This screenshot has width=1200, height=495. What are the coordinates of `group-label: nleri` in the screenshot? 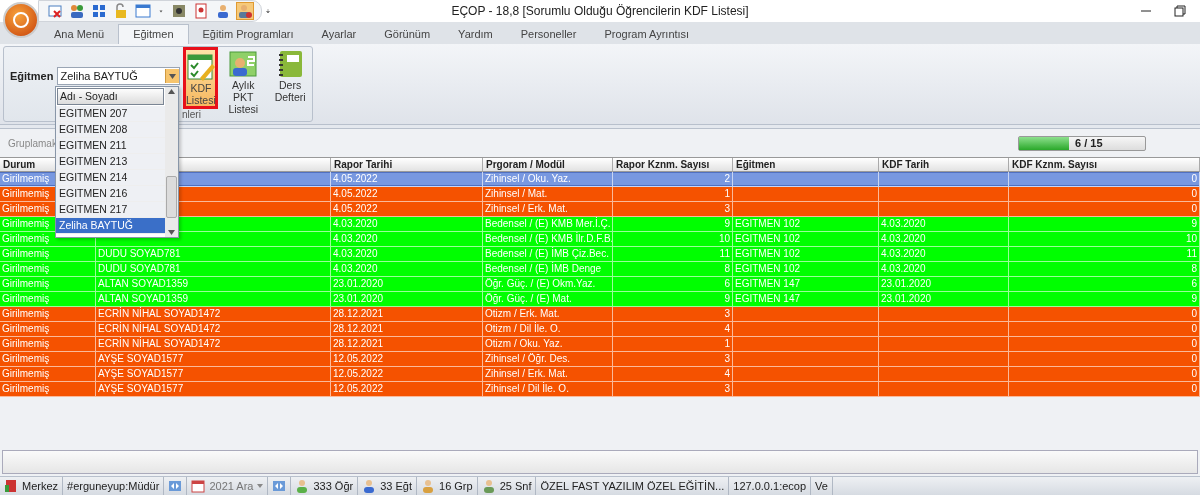 It's located at (191, 115).